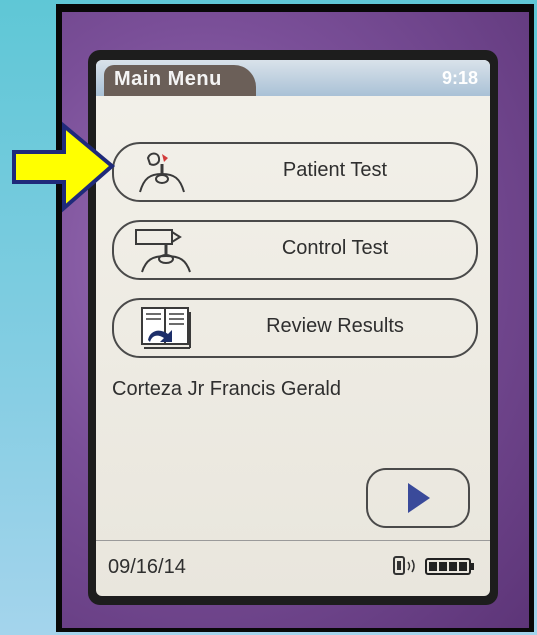 The height and width of the screenshot is (635, 537). I want to click on title-bar: Main Menu 9:18, so click(293, 78).